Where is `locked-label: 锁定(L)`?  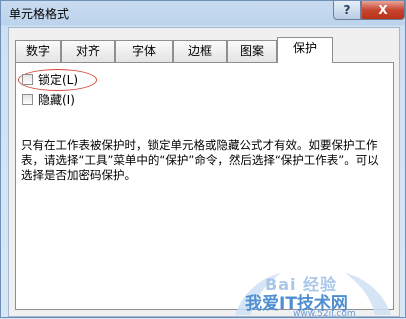 locked-label: 锁定(L) is located at coordinates (58, 80).